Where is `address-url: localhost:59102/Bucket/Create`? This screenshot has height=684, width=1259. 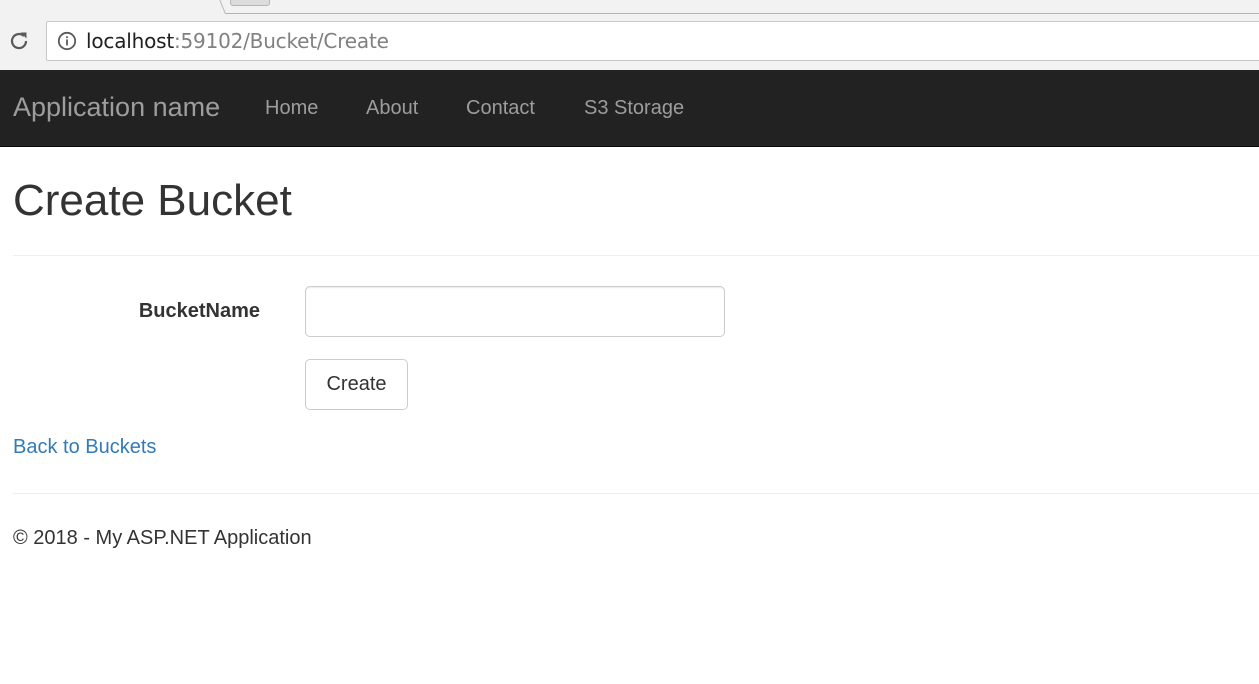
address-url: localhost:59102/Bucket/Create is located at coordinates (237, 41).